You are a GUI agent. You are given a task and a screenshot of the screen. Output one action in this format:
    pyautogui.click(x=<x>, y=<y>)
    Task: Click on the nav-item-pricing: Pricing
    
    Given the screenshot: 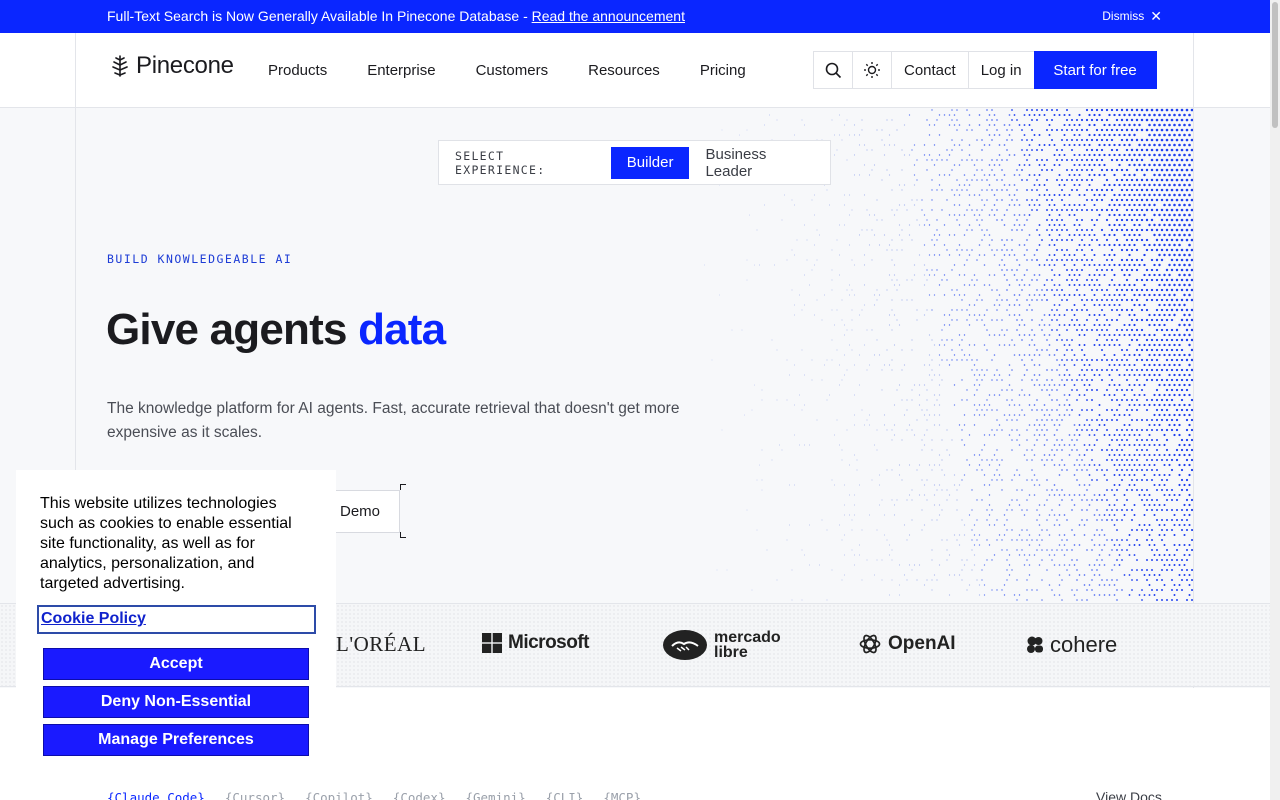 What is the action you would take?
    pyautogui.click(x=723, y=70)
    